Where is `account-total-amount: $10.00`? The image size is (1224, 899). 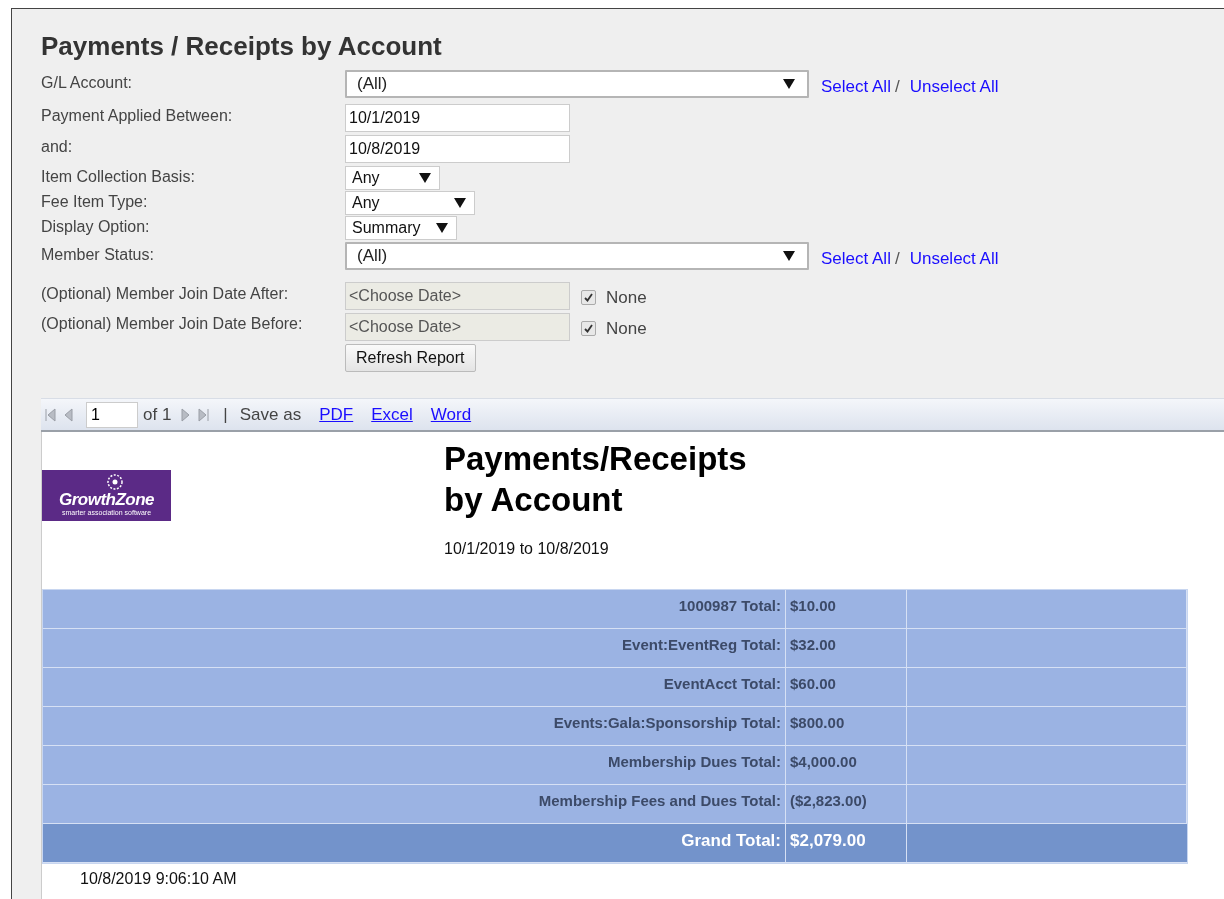
account-total-amount: $10.00 is located at coordinates (846, 609).